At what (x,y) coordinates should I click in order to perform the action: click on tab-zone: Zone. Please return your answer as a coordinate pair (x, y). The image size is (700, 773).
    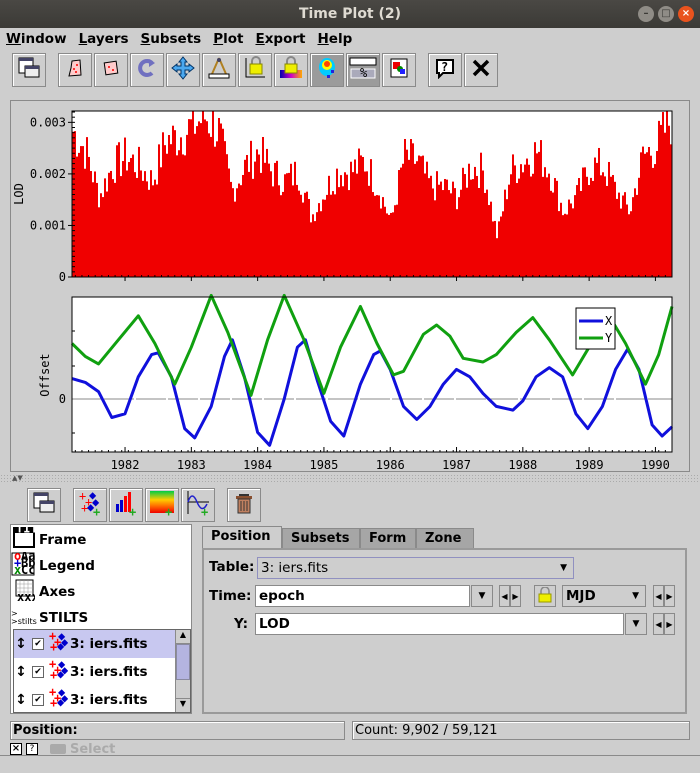
    Looking at the image, I should click on (445, 538).